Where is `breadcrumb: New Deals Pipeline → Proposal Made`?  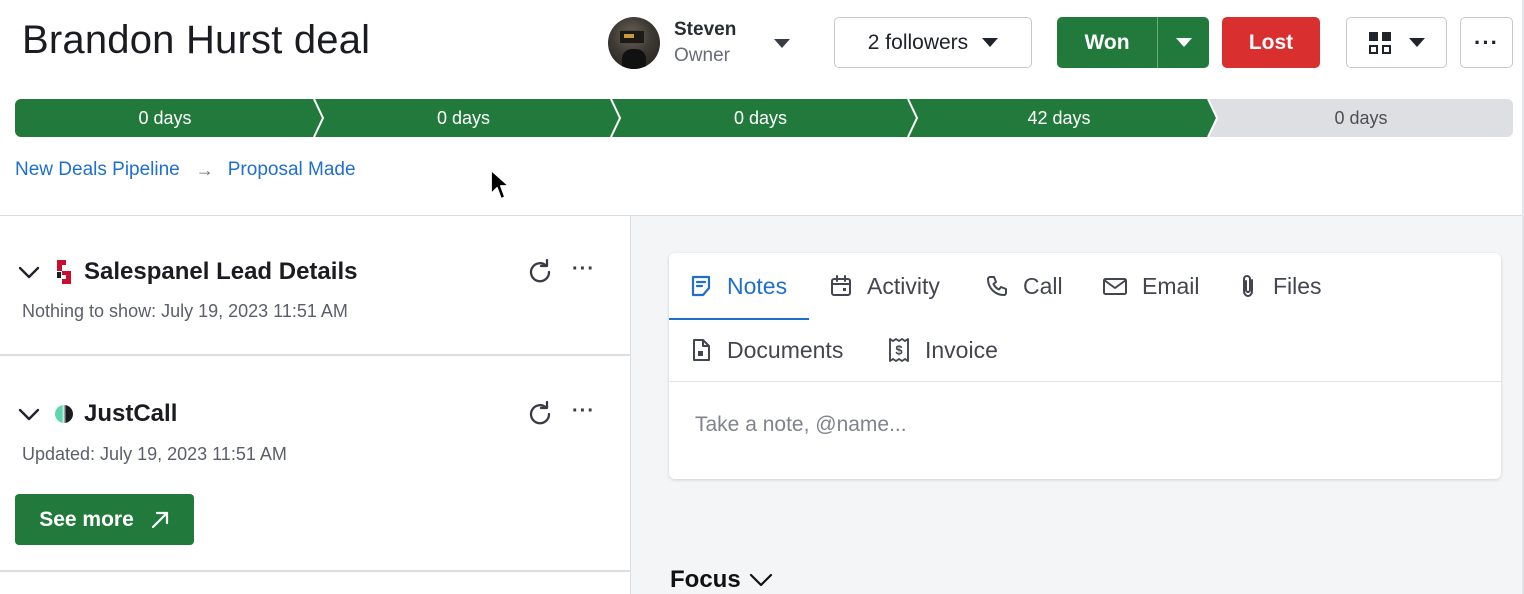
breadcrumb: New Deals Pipeline → Proposal Made is located at coordinates (185, 170).